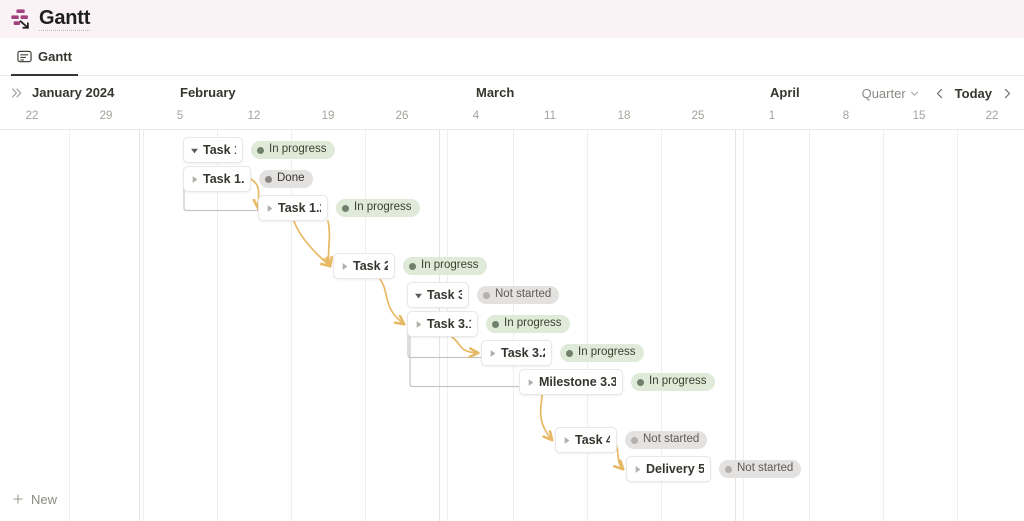  What do you see at coordinates (512, 19) in the screenshot?
I see `page-banner: Gantt` at bounding box center [512, 19].